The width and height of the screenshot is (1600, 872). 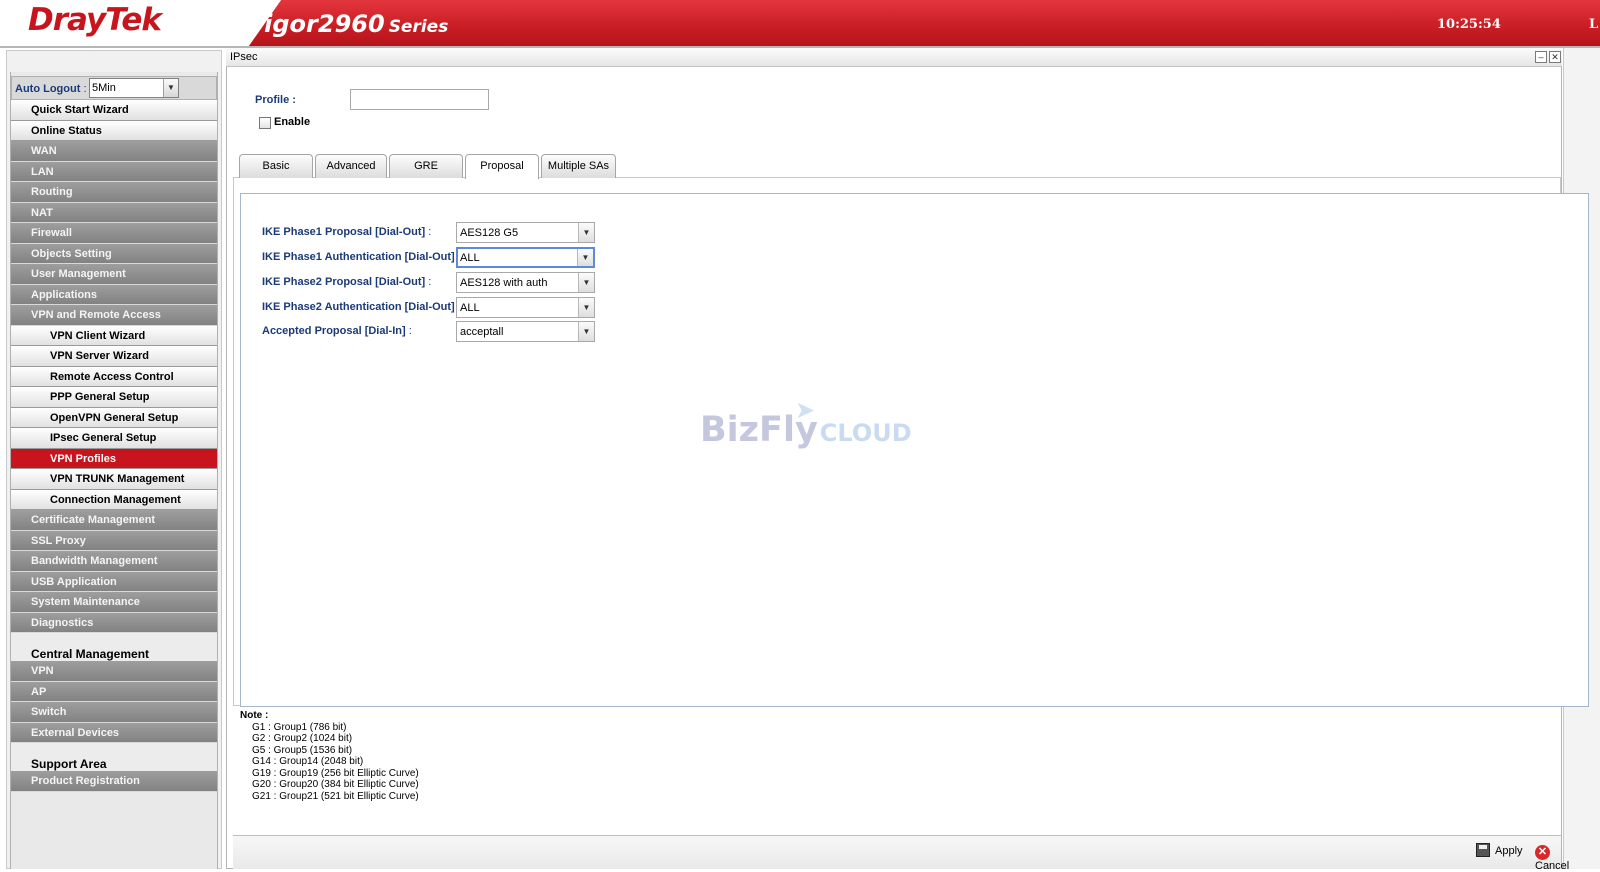 I want to click on sidebar-item-central-switch: Switch, so click(x=114, y=712).